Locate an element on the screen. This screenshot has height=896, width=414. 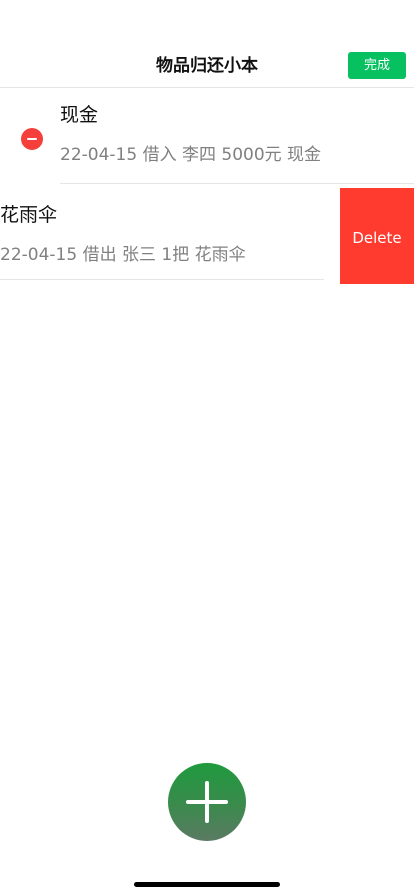
home-indicator is located at coordinates (207, 884).